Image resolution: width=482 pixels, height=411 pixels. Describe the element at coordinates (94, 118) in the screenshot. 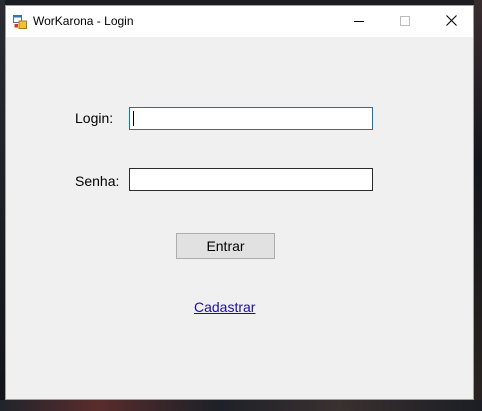

I see `login-label: Login:` at that location.